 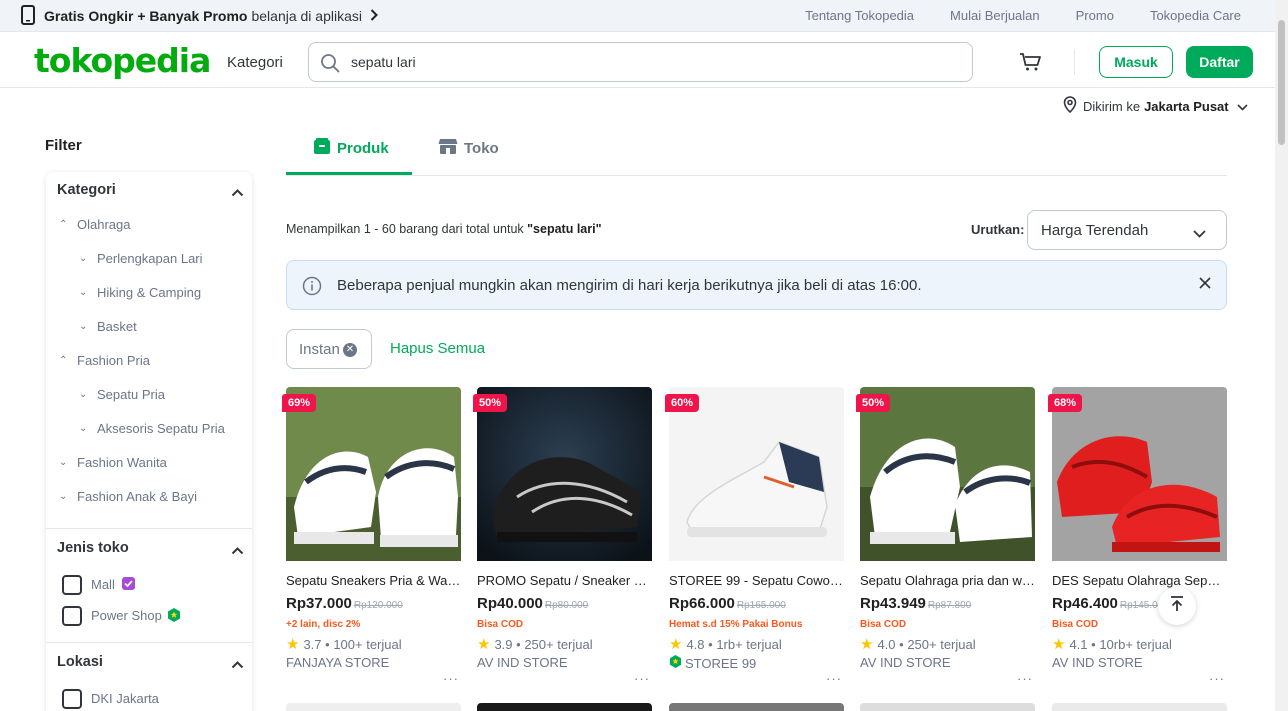 I want to click on category-olahraga: ⌃ Olahraga, so click(x=94, y=224).